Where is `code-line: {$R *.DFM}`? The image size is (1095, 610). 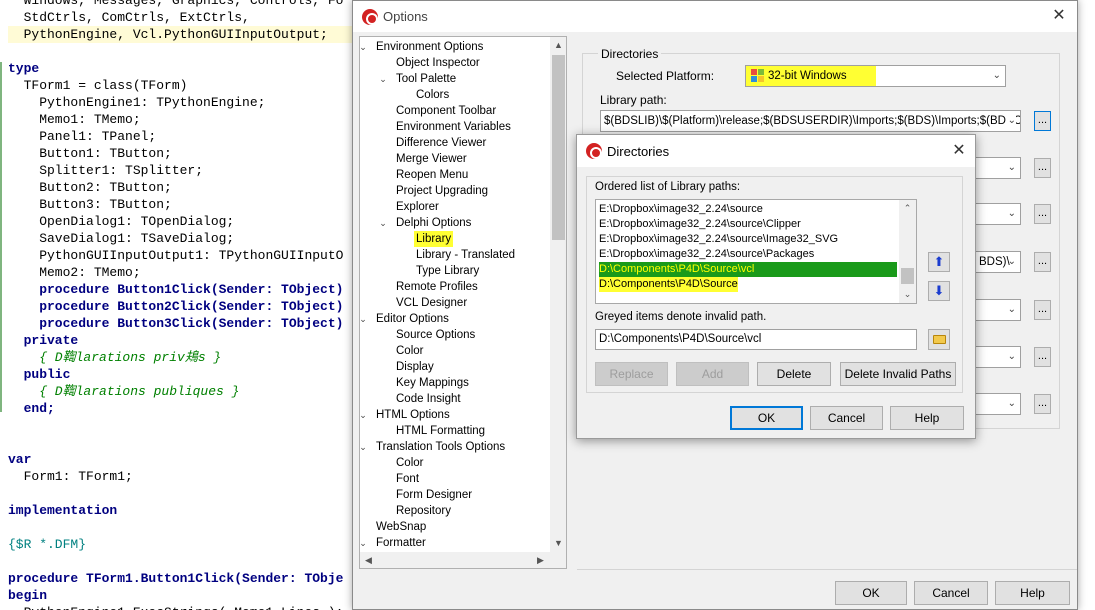
code-line: {$R *.DFM} is located at coordinates (47, 544).